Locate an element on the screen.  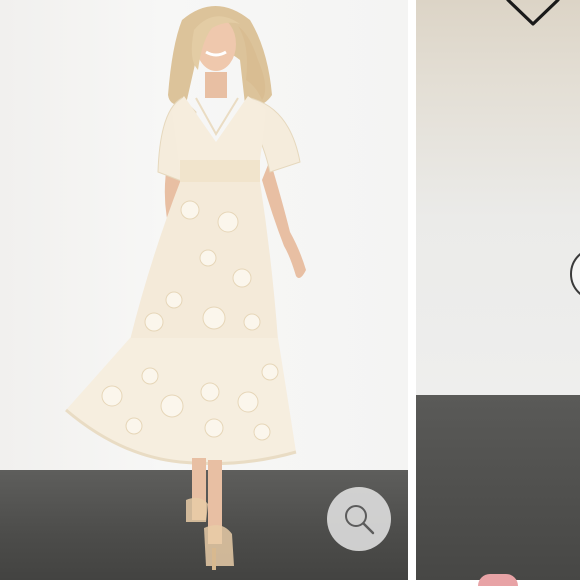
photo-floor is located at coordinates (498, 487).